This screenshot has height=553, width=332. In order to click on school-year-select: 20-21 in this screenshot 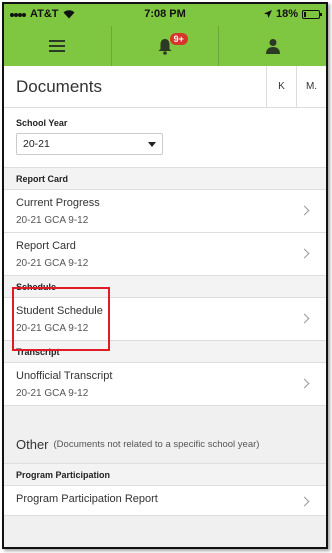, I will do `click(89, 144)`.